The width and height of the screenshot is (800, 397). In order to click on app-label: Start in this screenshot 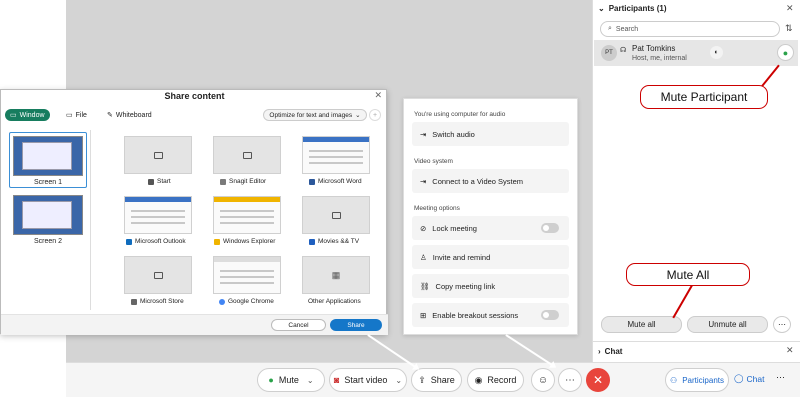, I will do `click(159, 181)`.